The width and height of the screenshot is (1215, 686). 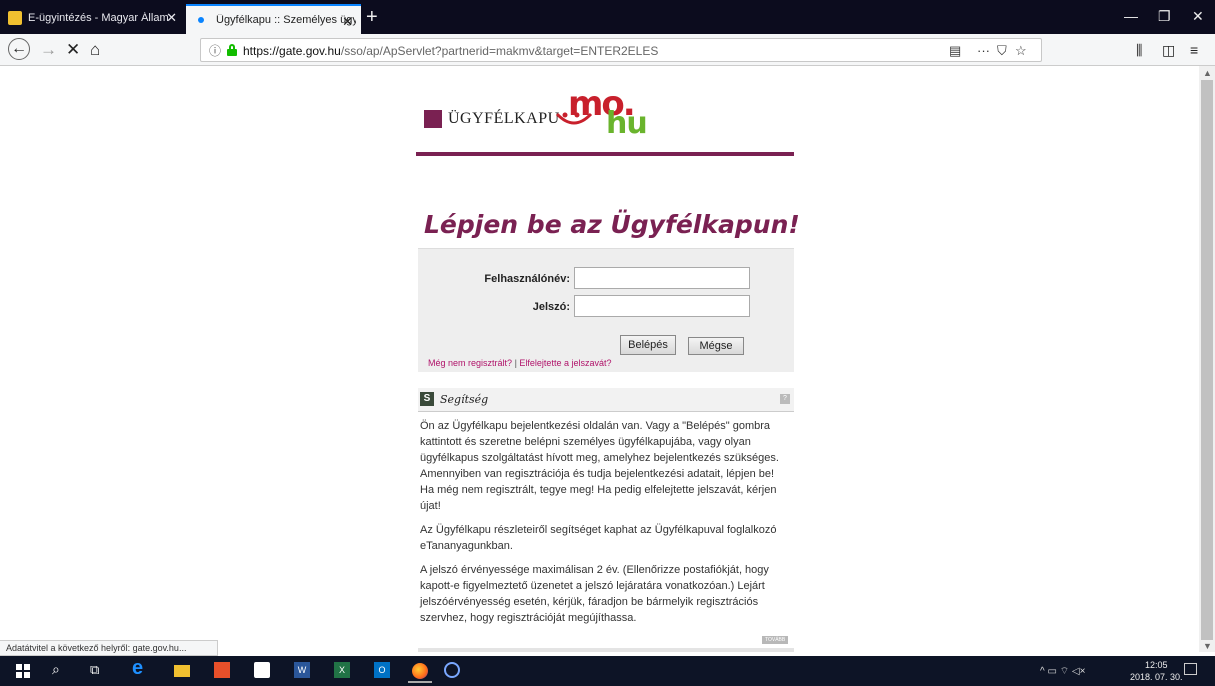 What do you see at coordinates (648, 345) in the screenshot?
I see `login-button: Belépés` at bounding box center [648, 345].